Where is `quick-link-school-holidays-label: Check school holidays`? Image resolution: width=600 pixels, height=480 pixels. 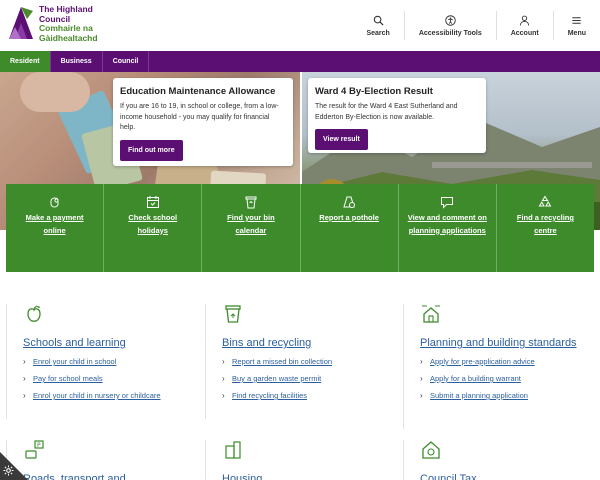 quick-link-school-holidays-label: Check school holidays is located at coordinates (153, 224).